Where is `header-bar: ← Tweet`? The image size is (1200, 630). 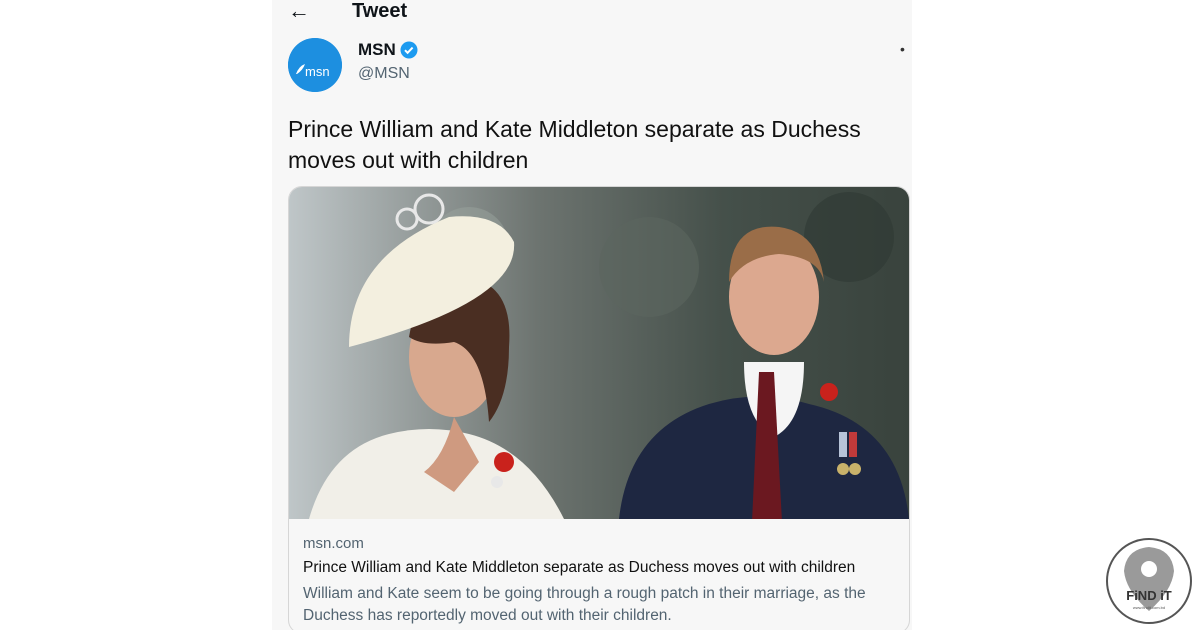 header-bar: ← Tweet is located at coordinates (592, 14).